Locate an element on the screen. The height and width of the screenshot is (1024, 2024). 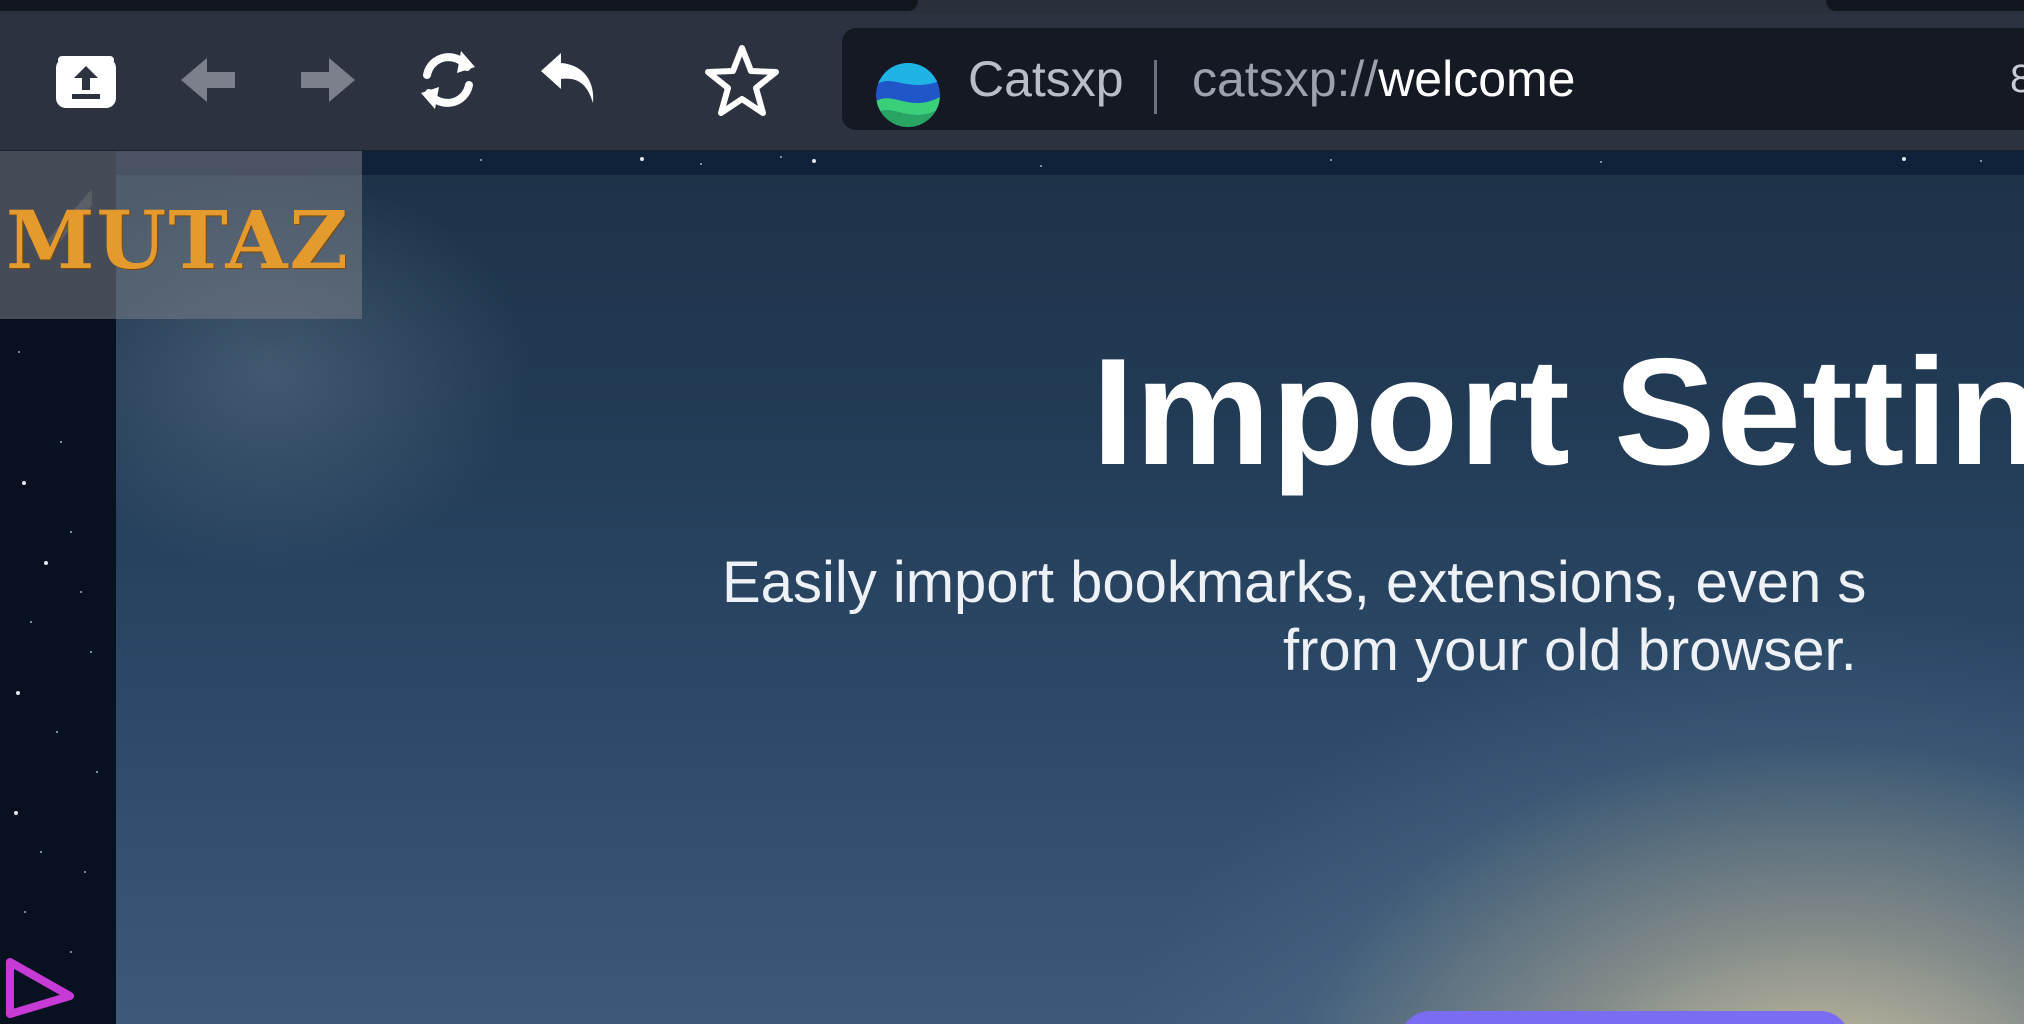
arrow-back-icon is located at coordinates (208, 80).